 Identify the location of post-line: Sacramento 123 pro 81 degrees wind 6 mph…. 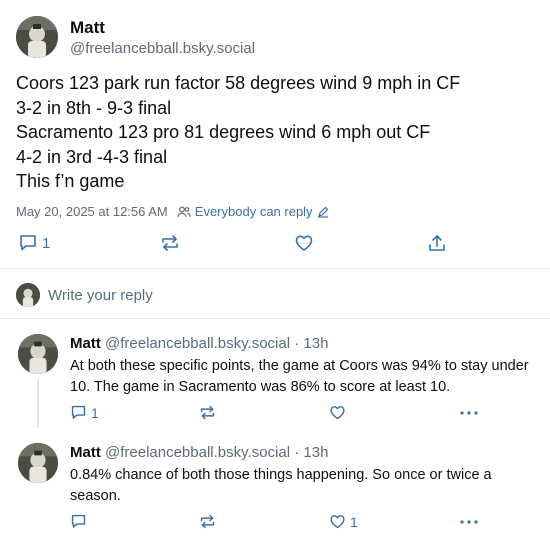
(223, 132).